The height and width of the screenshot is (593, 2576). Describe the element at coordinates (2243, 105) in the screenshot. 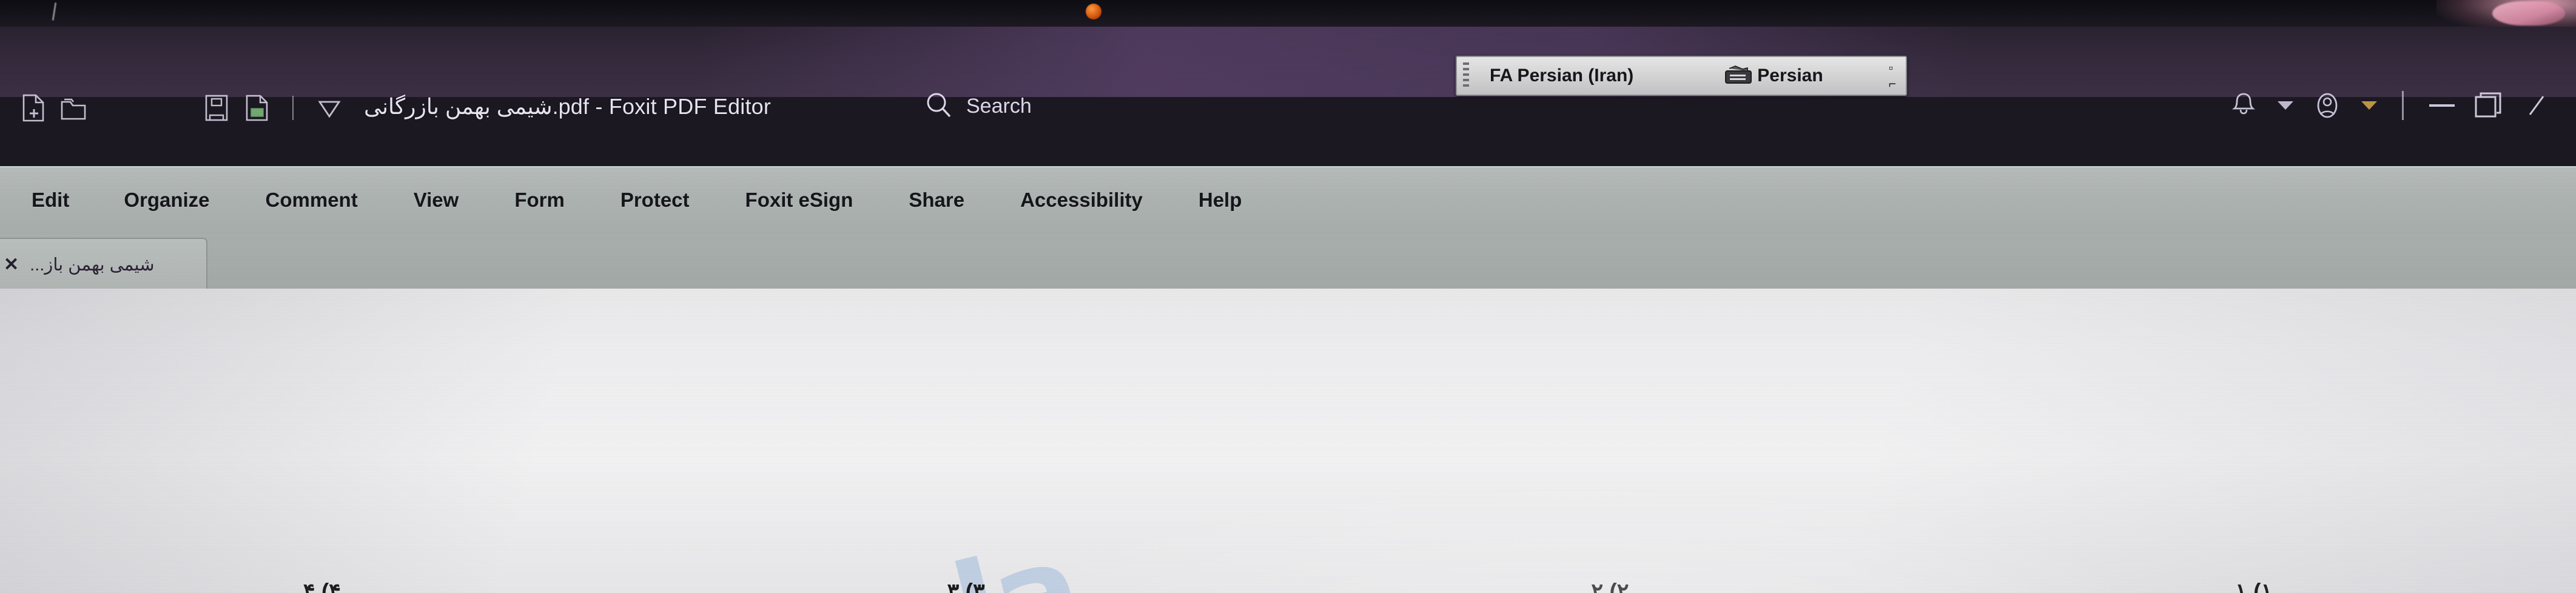

I see `notifications-bell-icon` at that location.